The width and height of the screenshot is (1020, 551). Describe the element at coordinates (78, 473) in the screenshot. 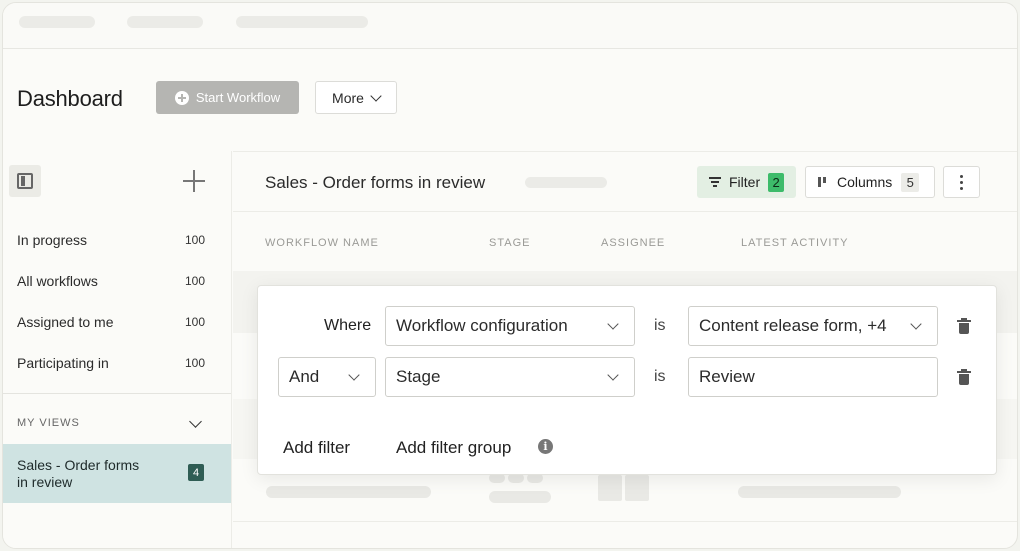

I see `sidebar-item-label: Sales - Order forms in review` at that location.